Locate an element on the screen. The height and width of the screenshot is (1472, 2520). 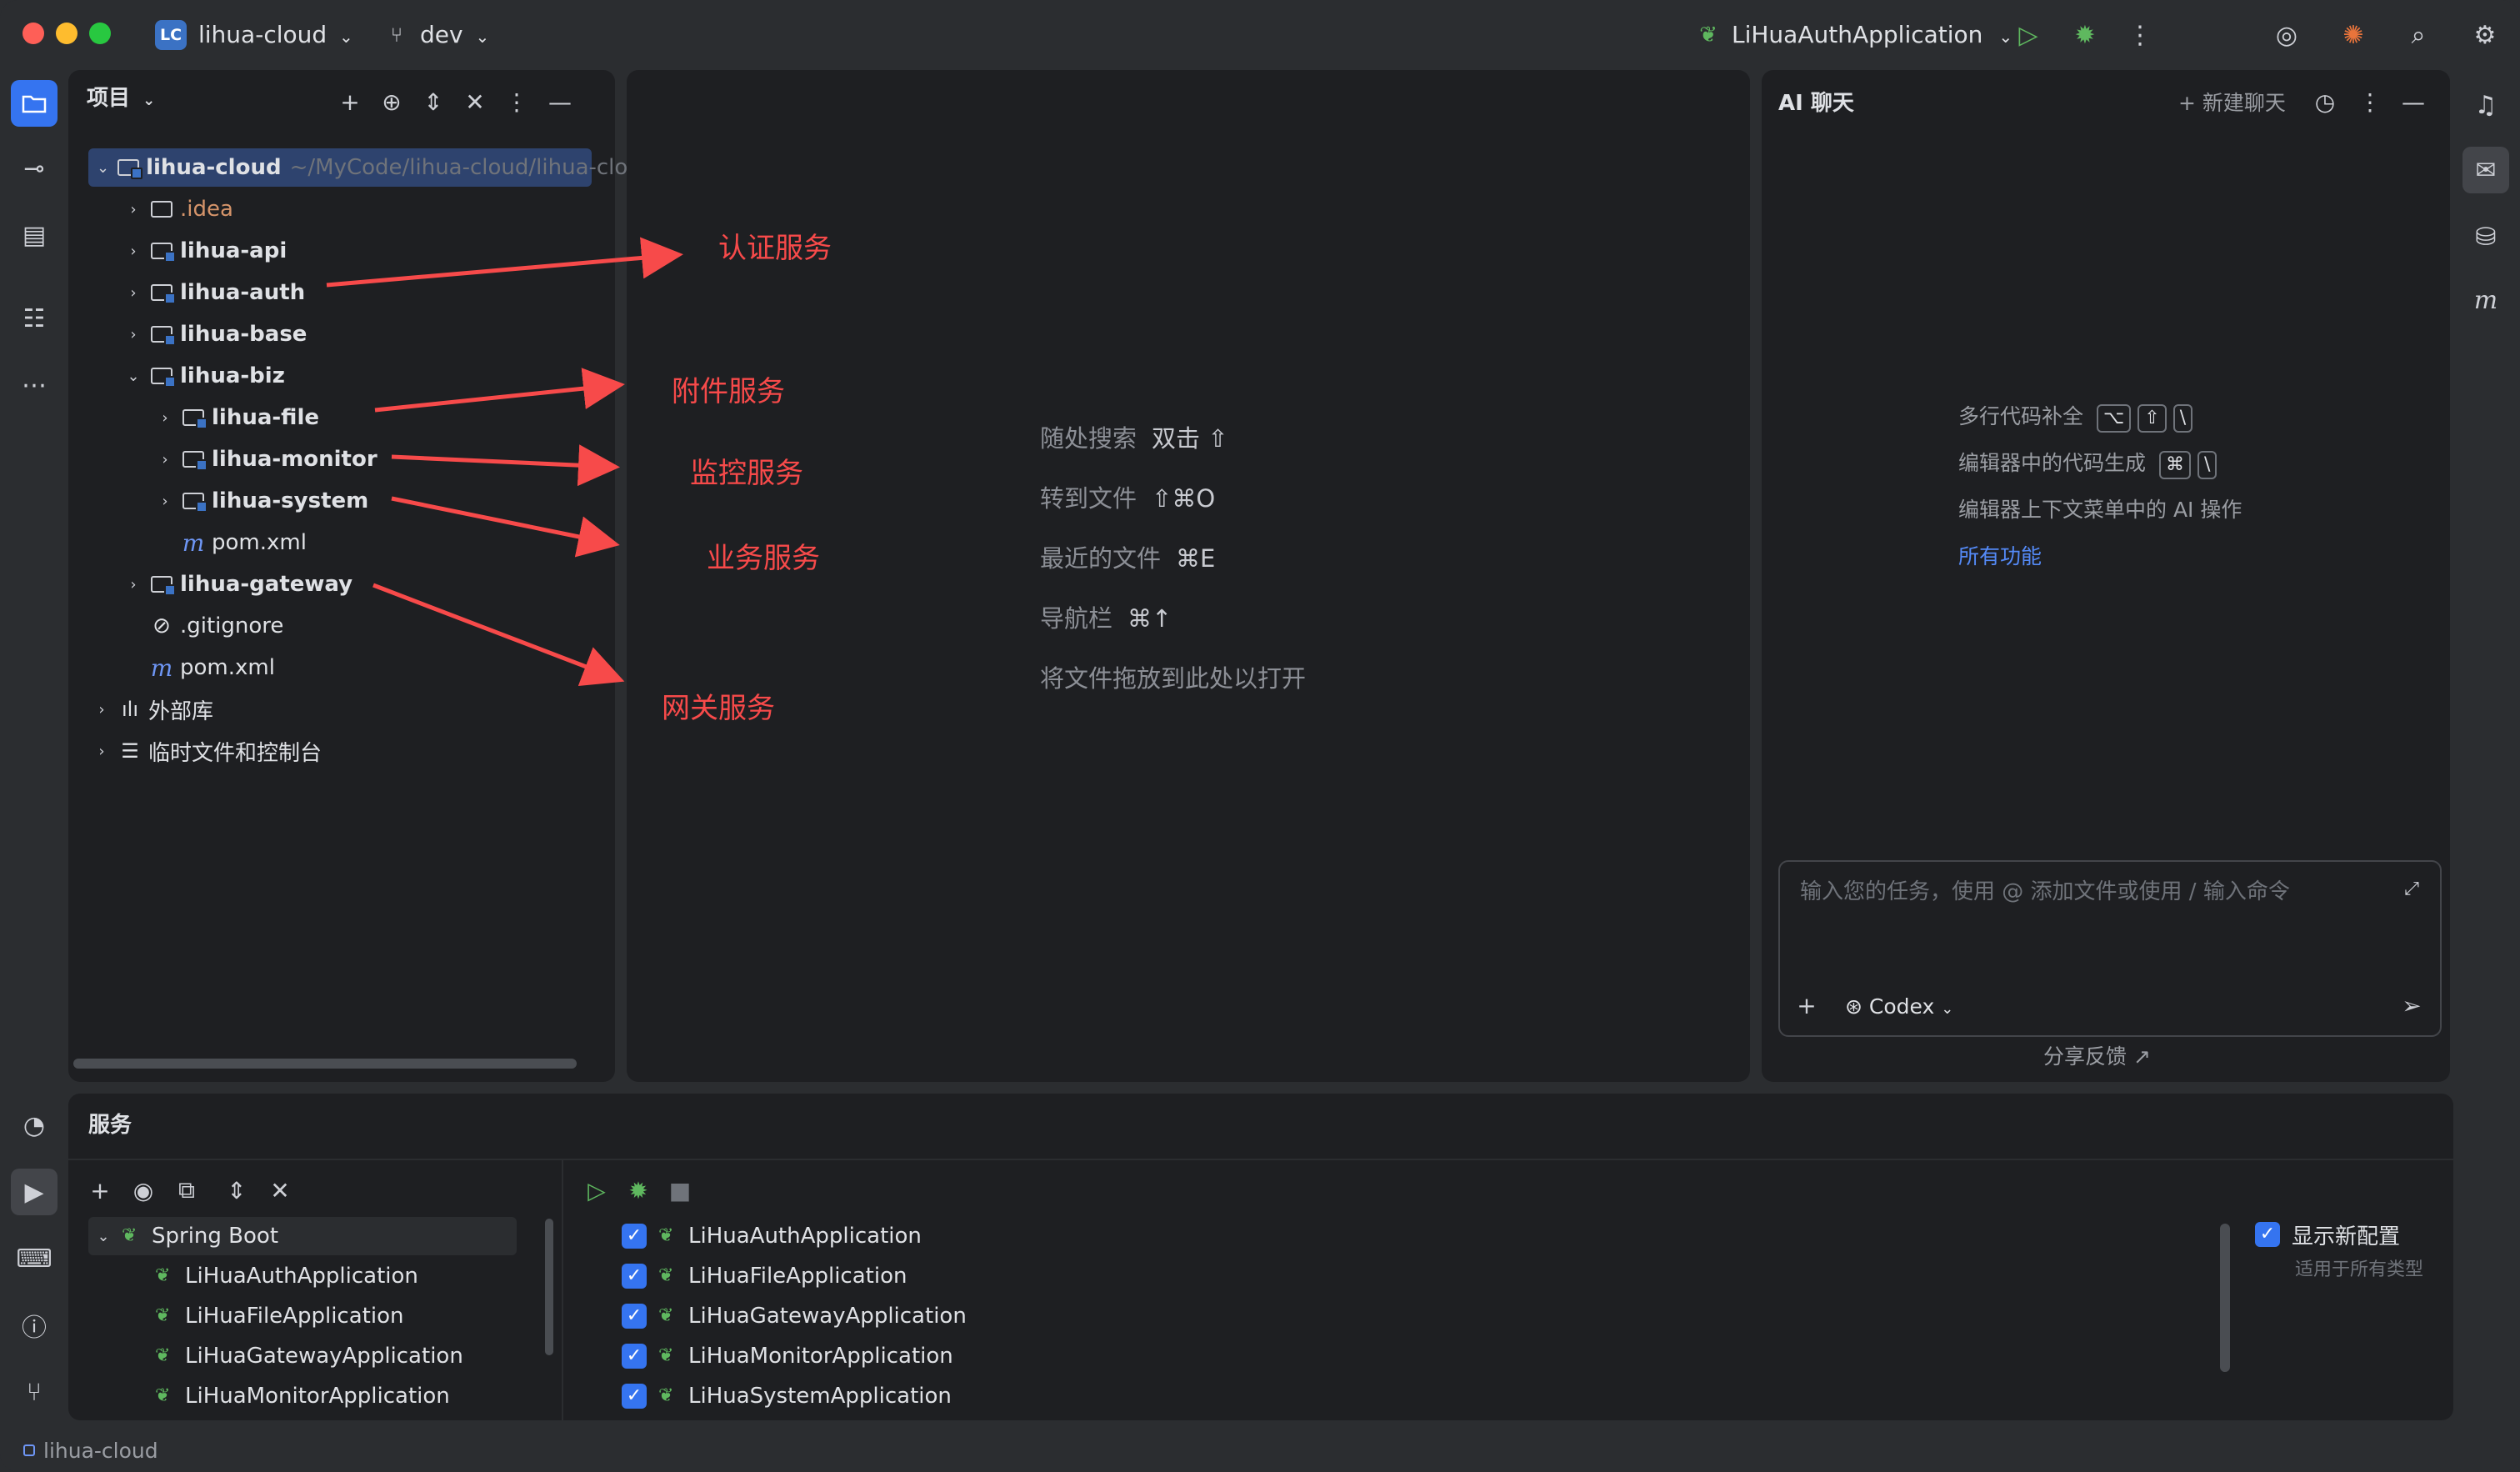
new-chat-button: + 新建聊天 is located at coordinates (2232, 103).